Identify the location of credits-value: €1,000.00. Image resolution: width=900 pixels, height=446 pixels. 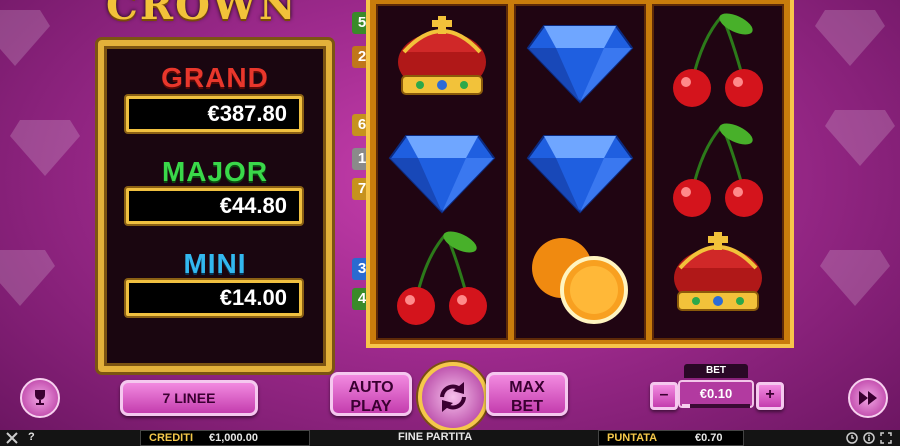
(233, 438).